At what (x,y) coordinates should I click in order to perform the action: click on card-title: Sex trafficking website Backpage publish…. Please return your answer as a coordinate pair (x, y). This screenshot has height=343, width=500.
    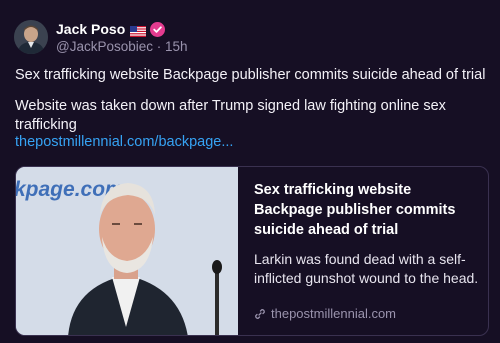
    Looking at the image, I should click on (368, 210).